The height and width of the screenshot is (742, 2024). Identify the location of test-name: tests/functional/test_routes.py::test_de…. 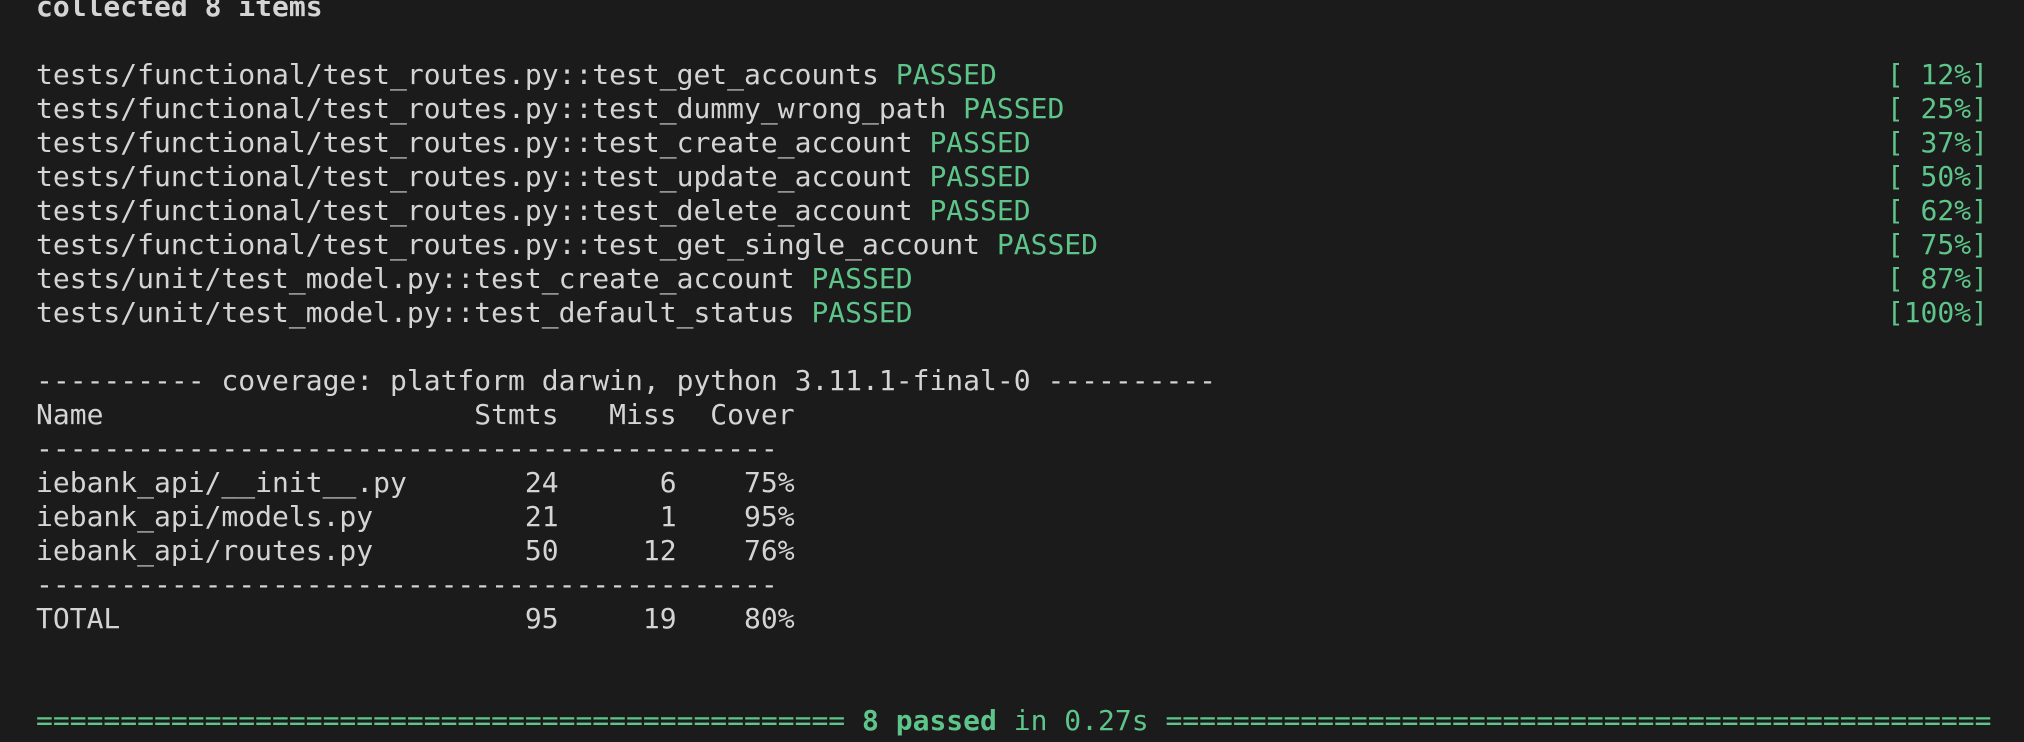
(474, 210).